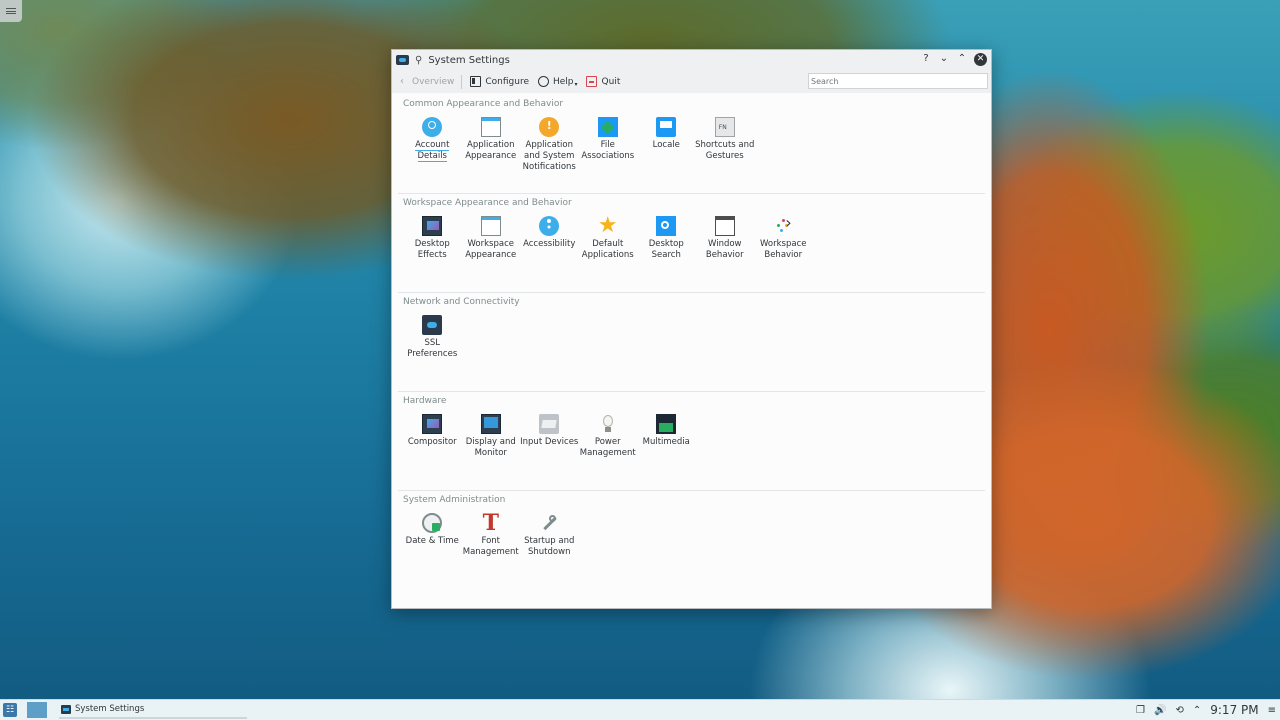 This screenshot has width=1280, height=720. What do you see at coordinates (491, 249) in the screenshot?
I see `item-label: Workspace Appearance` at bounding box center [491, 249].